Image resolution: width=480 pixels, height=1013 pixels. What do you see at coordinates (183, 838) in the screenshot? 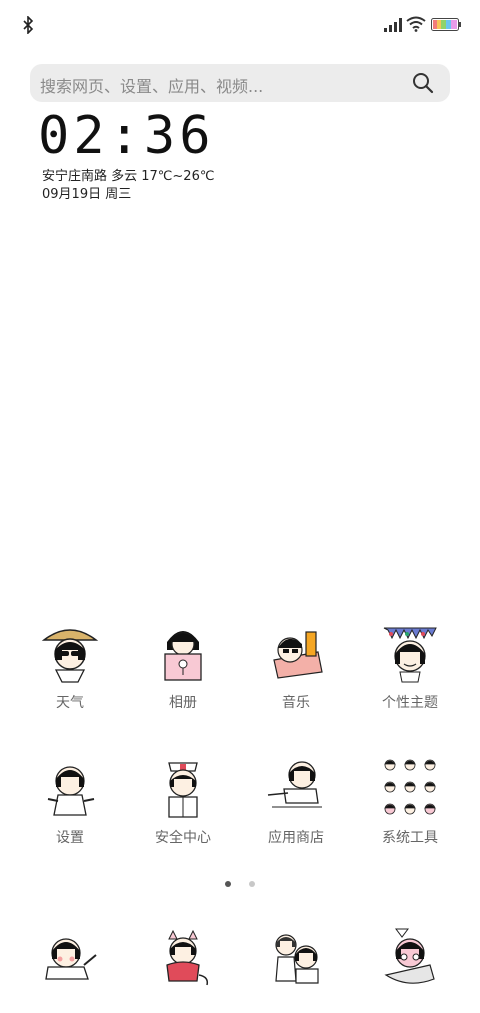
I see `app-label: 安全中心` at bounding box center [183, 838].